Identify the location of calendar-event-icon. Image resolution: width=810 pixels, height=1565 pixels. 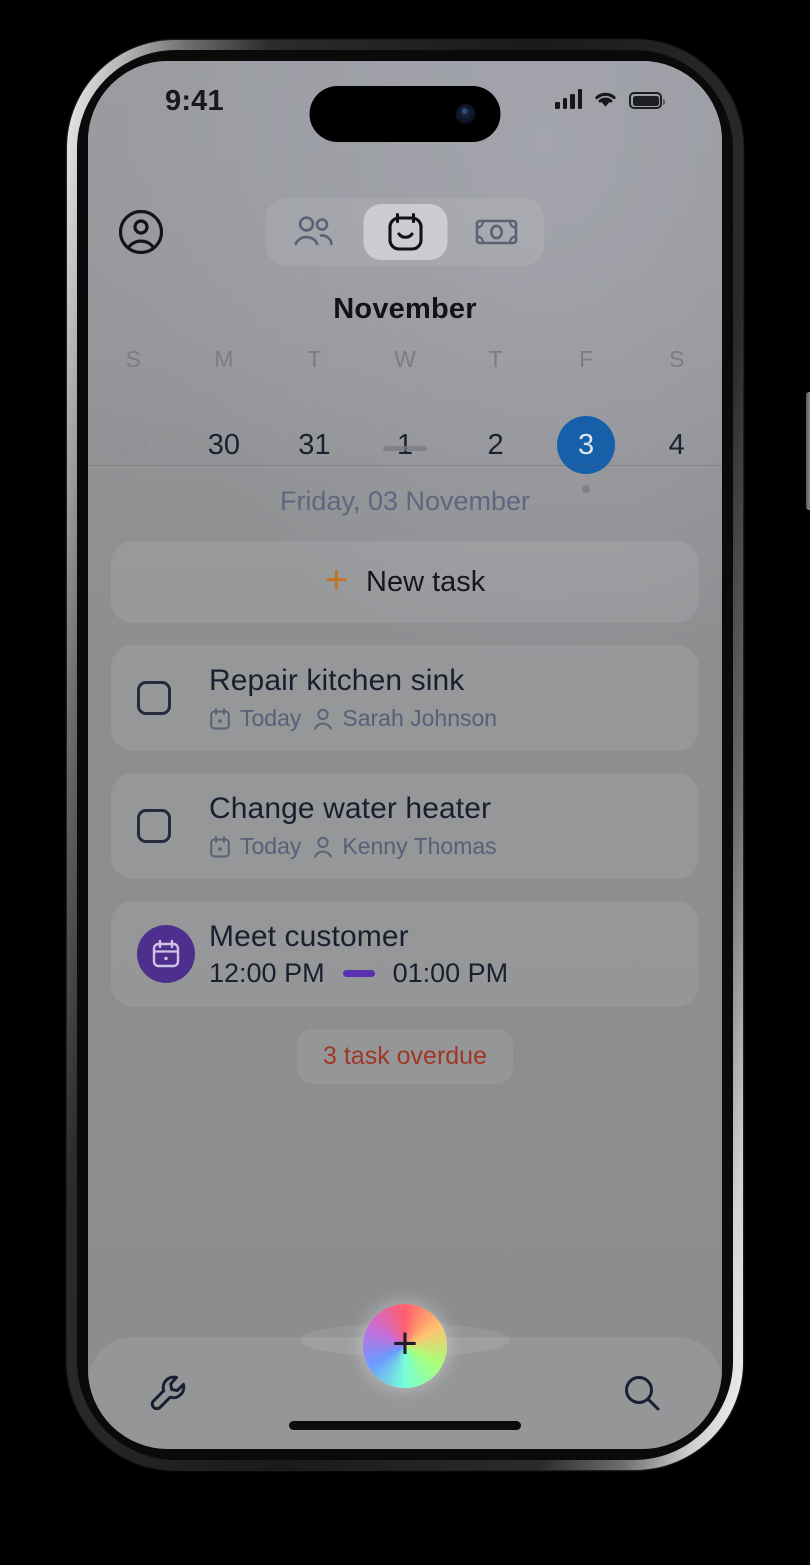
(166, 954).